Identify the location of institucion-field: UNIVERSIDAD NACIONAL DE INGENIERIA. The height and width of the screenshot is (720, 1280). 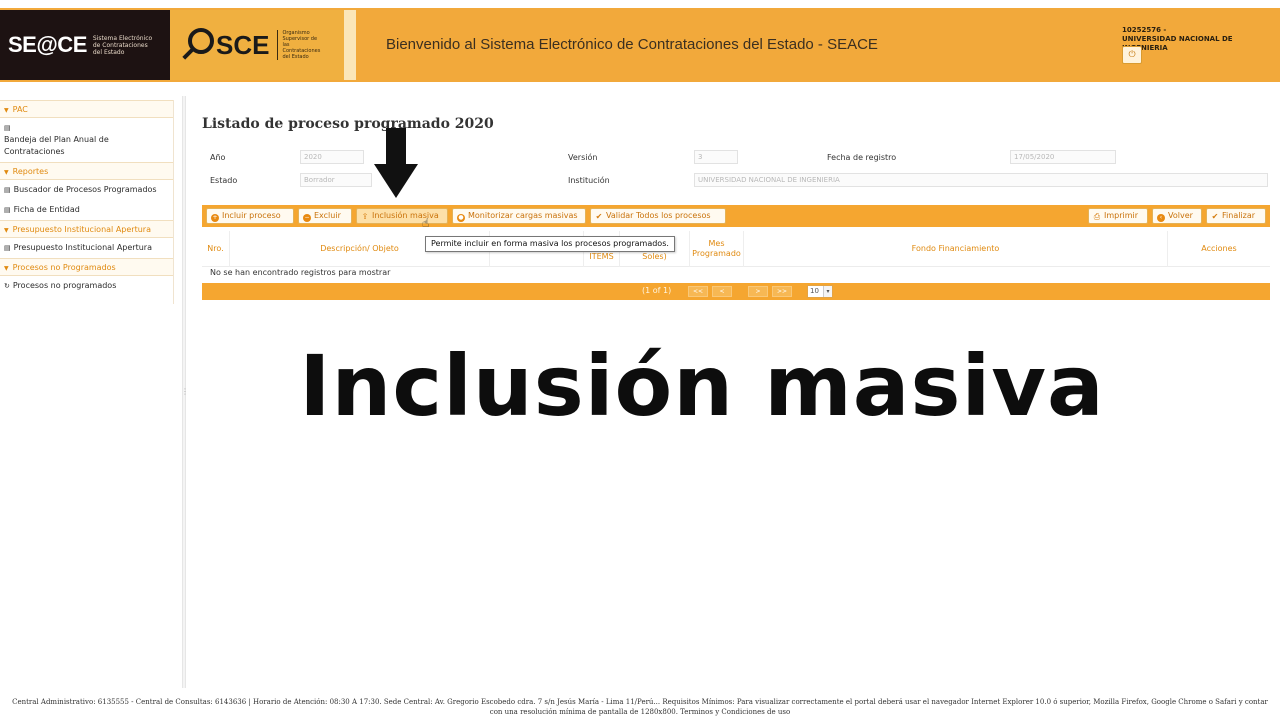
(981, 180).